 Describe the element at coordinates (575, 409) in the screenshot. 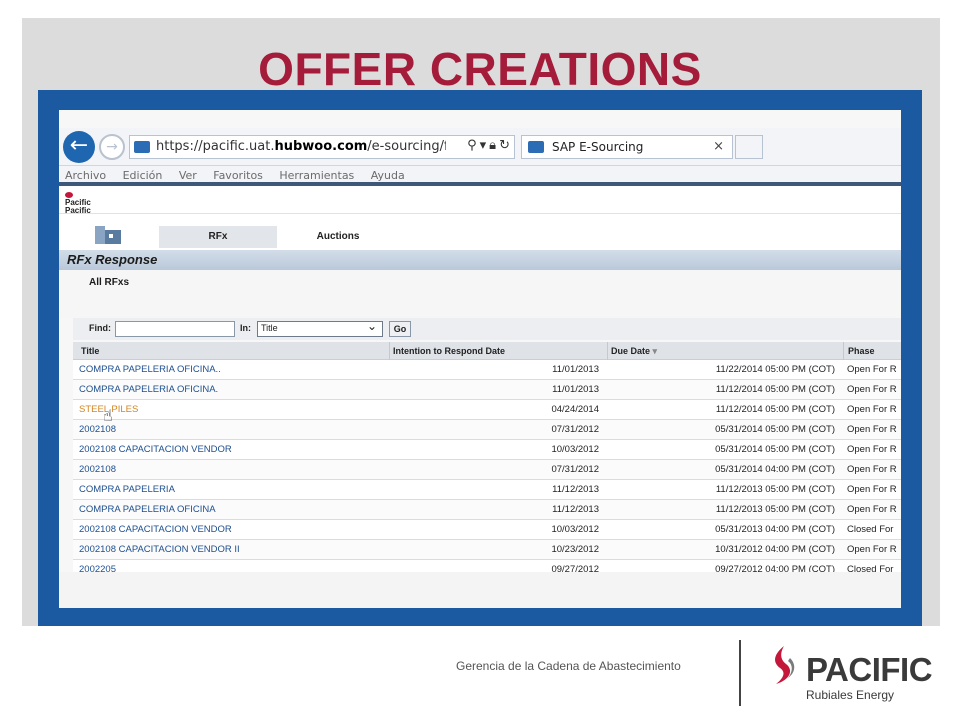

I see `intention-date: 04/24/2014` at that location.